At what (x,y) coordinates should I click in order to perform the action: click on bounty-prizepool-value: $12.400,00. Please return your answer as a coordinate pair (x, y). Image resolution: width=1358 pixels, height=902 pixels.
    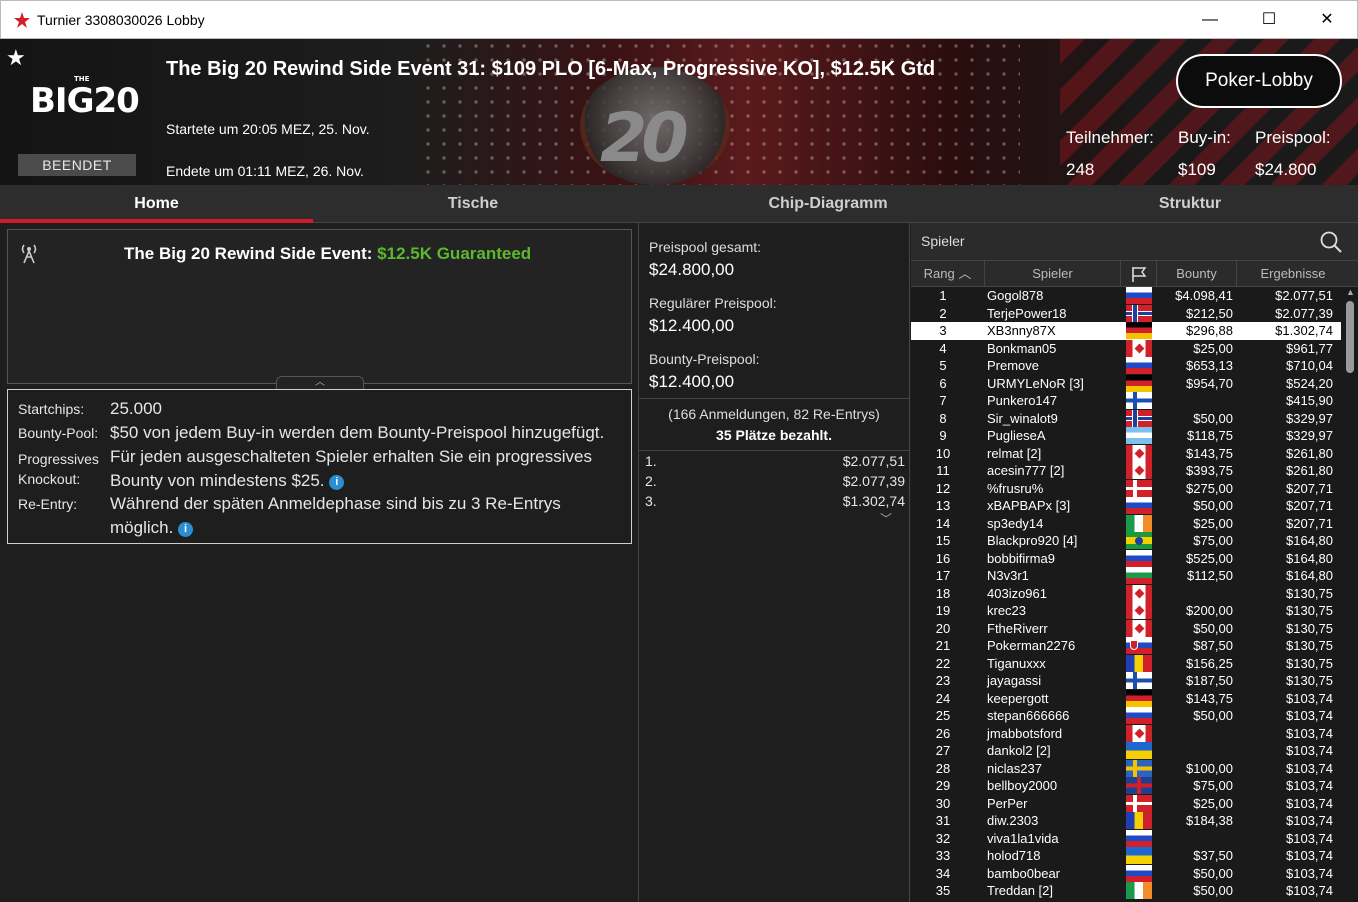
    Looking at the image, I should click on (692, 381).